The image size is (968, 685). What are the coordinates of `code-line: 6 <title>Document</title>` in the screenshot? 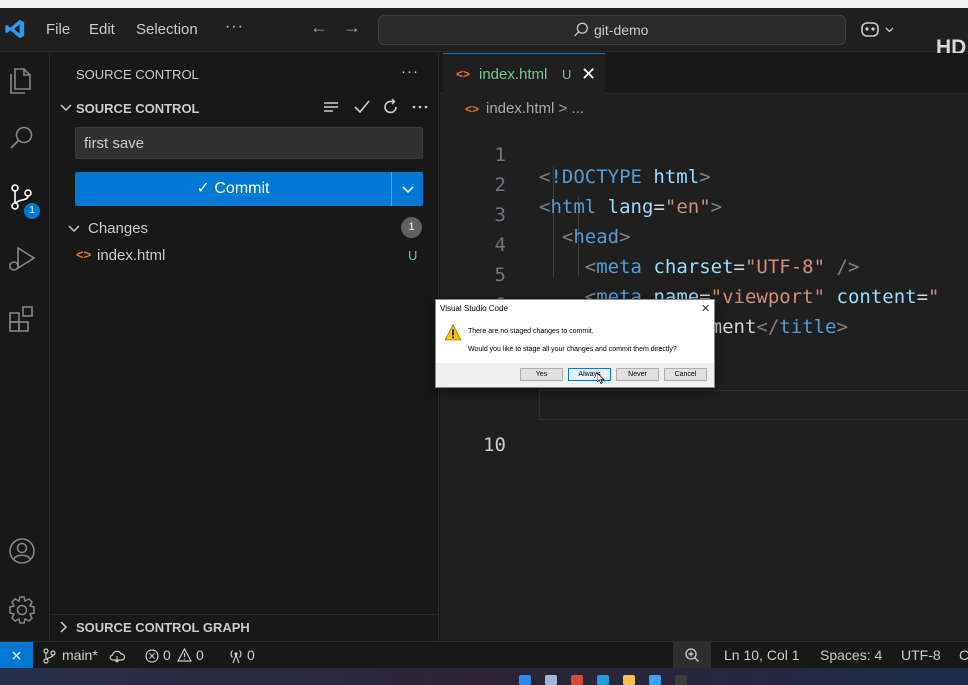 It's located at (704, 305).